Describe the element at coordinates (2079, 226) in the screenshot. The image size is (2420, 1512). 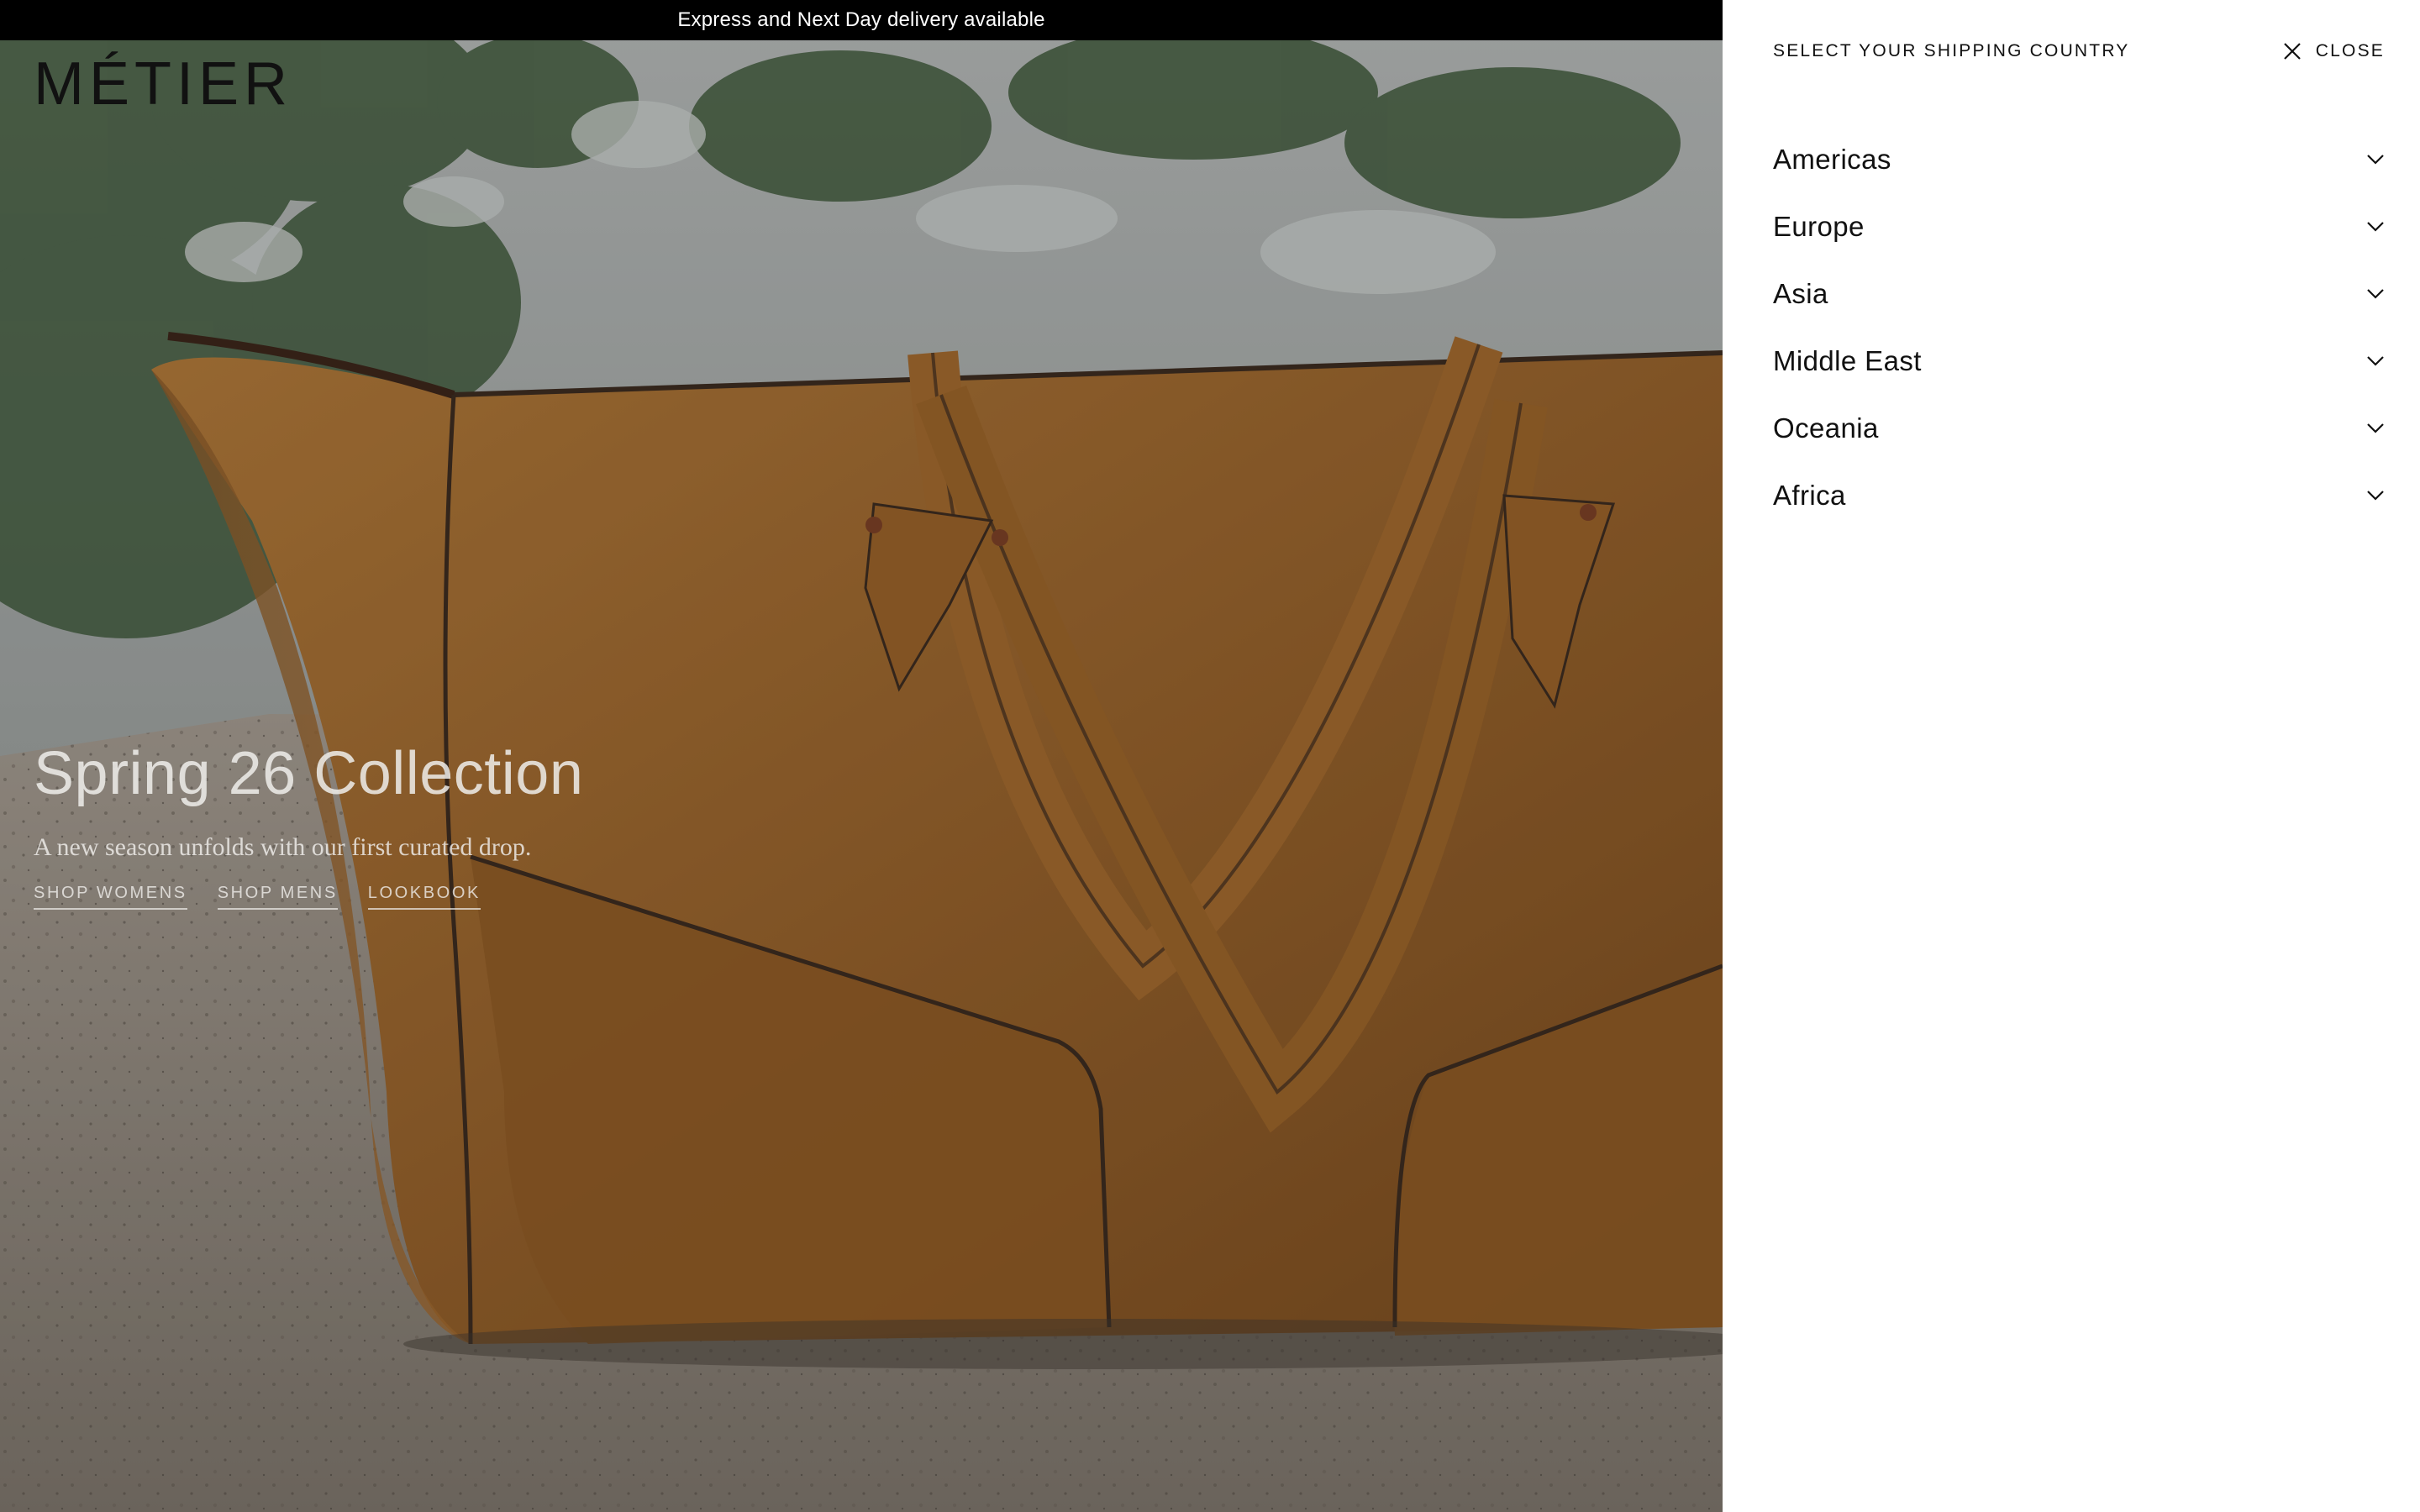
I see `region-europe: Europe` at that location.